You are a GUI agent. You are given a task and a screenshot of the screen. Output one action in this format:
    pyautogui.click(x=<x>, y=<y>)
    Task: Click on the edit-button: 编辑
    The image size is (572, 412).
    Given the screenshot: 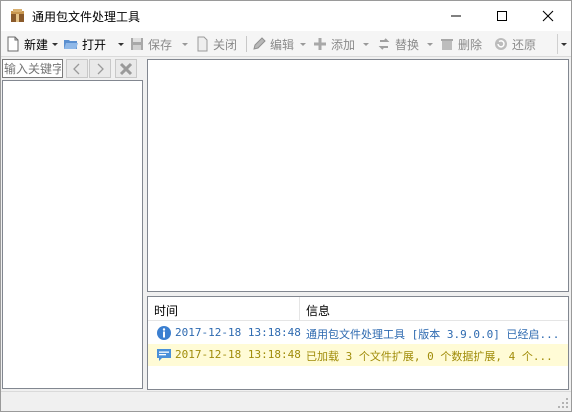 What is the action you would take?
    pyautogui.click(x=272, y=44)
    